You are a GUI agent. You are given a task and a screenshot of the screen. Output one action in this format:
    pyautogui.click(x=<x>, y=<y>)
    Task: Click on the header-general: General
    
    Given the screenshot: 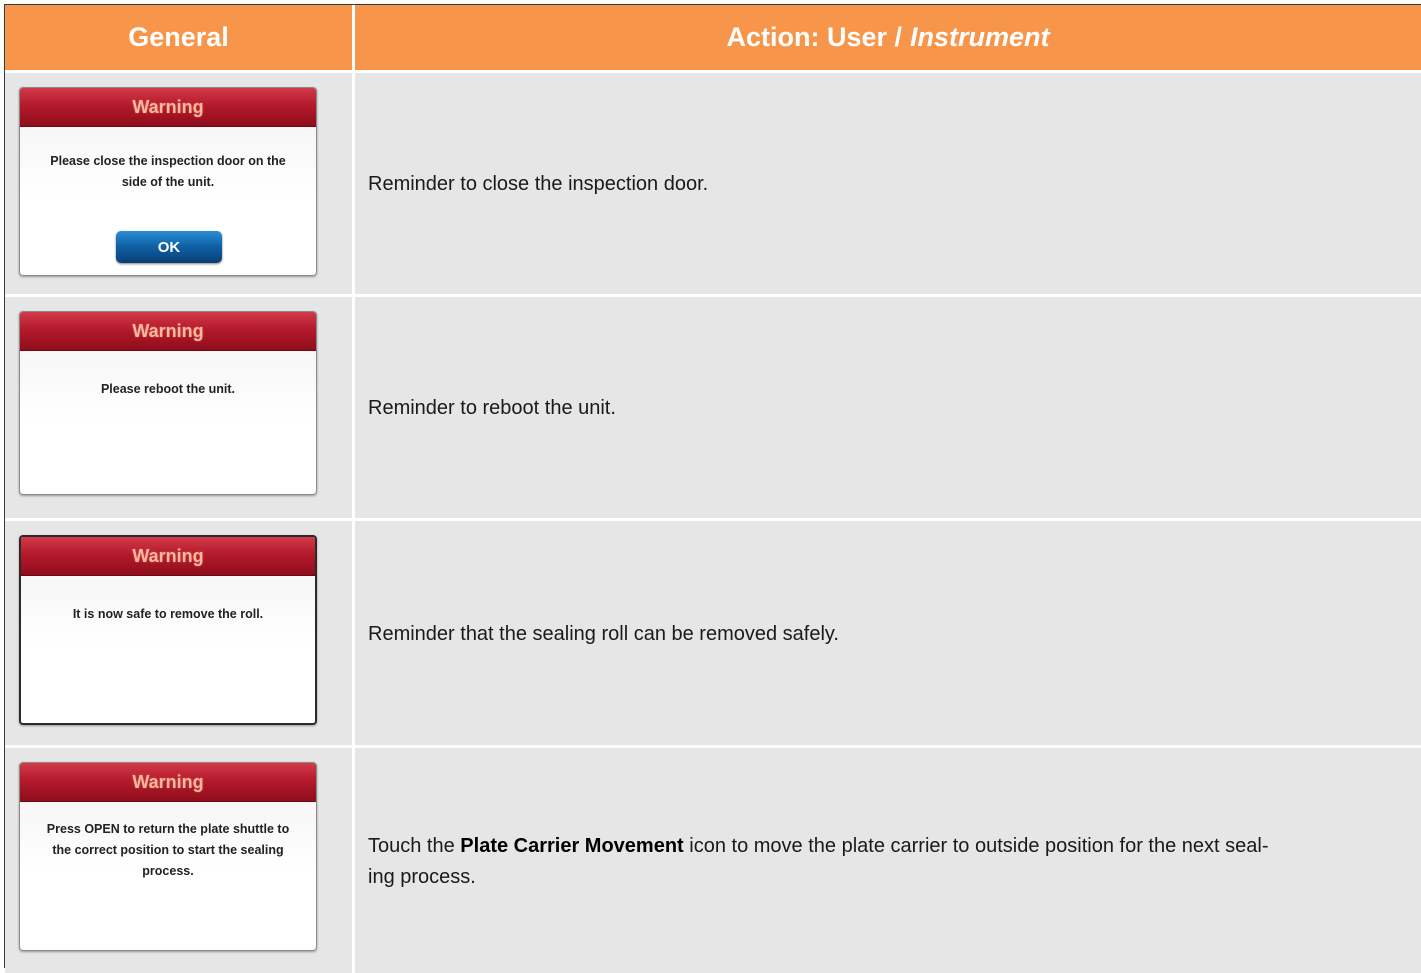 What is the action you would take?
    pyautogui.click(x=180, y=37)
    